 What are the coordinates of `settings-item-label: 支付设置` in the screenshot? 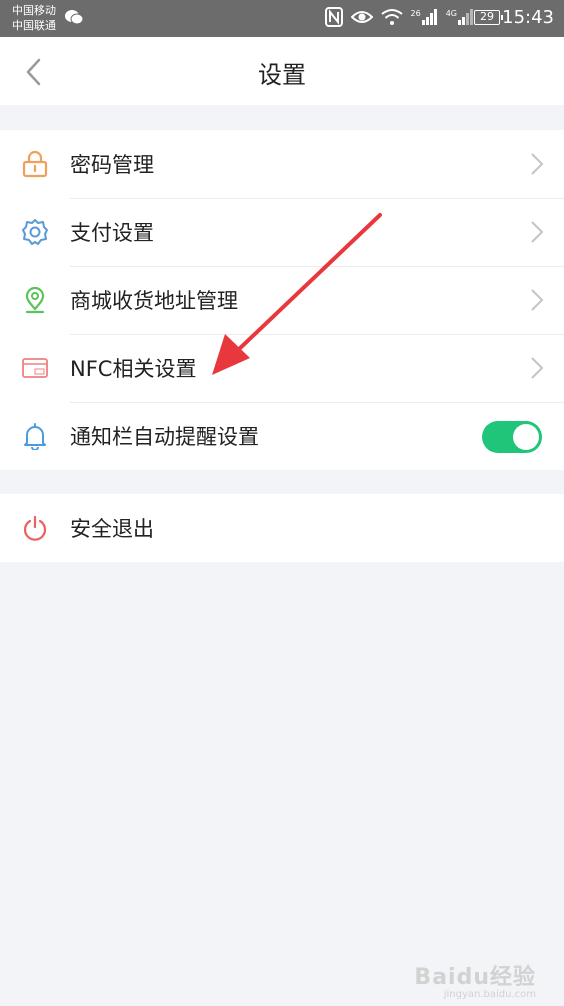 It's located at (112, 233).